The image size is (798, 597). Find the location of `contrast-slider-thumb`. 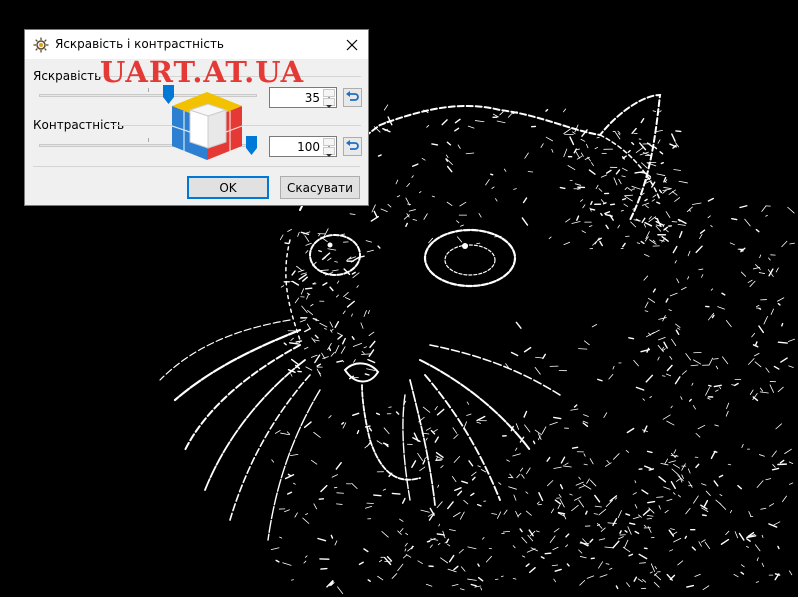

contrast-slider-thumb is located at coordinates (251, 145).